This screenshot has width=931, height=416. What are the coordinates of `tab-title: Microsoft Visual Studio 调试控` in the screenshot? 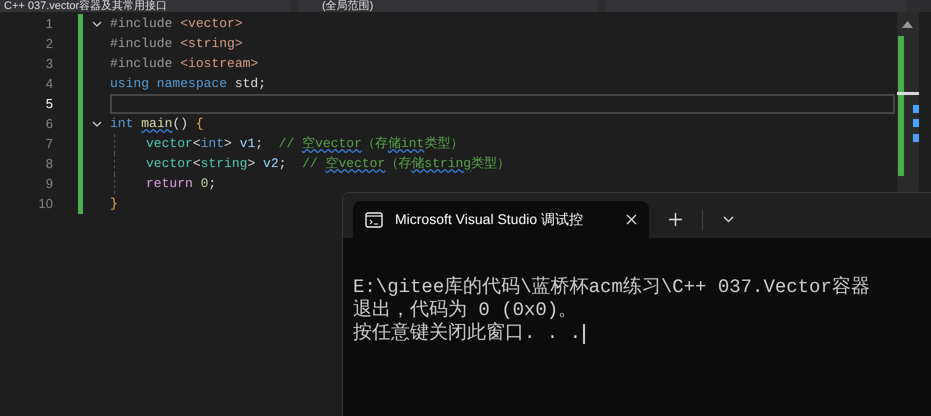 It's located at (489, 219).